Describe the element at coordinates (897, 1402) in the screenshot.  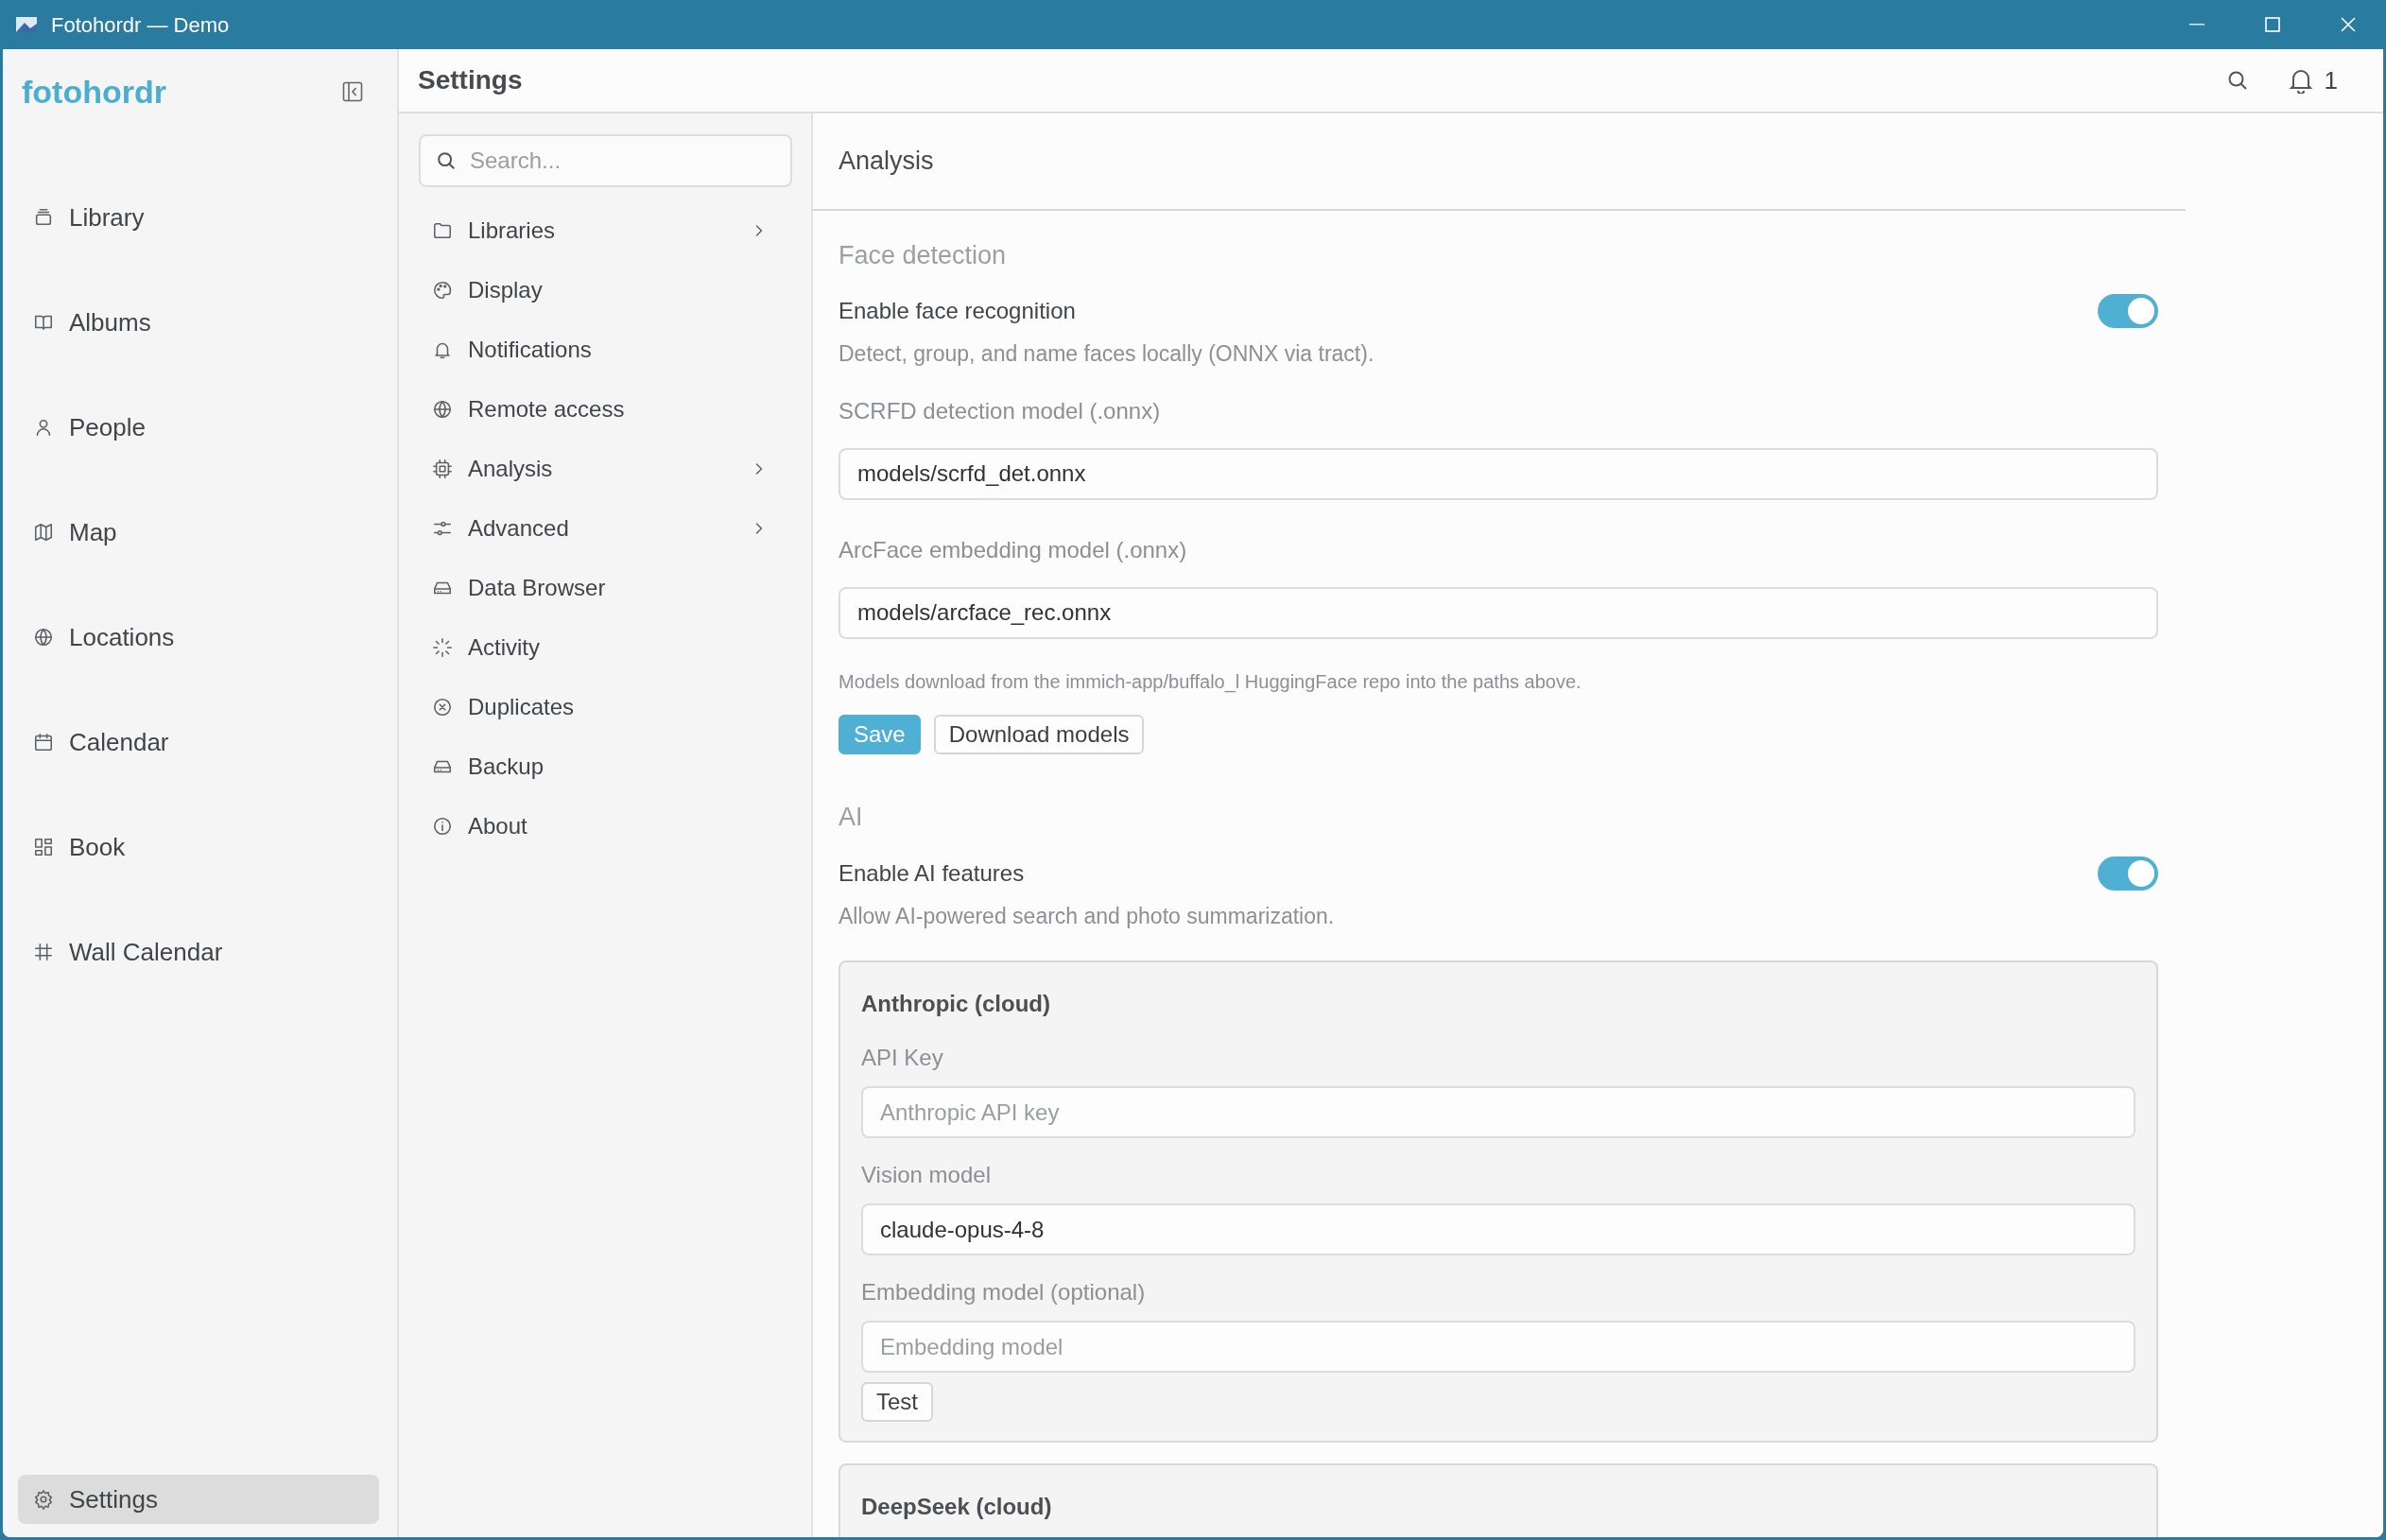
I see `button: Test` at that location.